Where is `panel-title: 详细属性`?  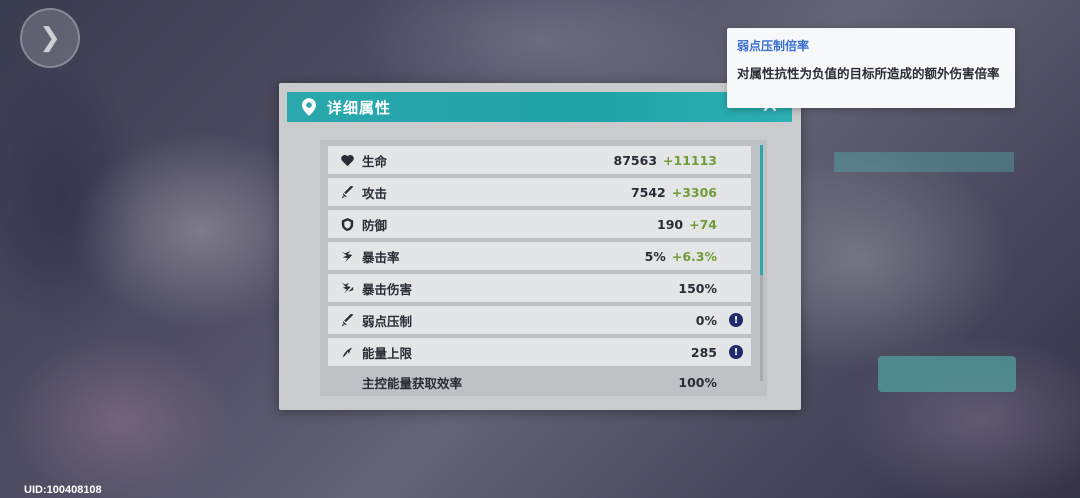
panel-title: 详细属性 is located at coordinates (359, 107).